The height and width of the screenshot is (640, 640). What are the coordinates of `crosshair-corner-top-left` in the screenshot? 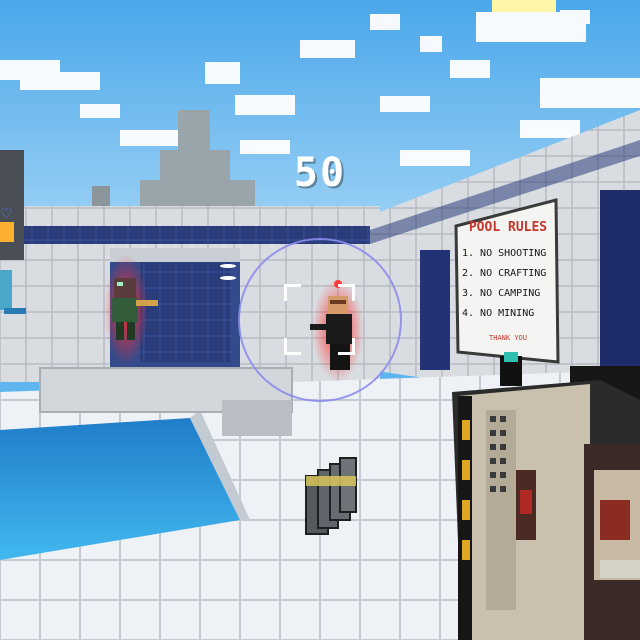 It's located at (292, 292).